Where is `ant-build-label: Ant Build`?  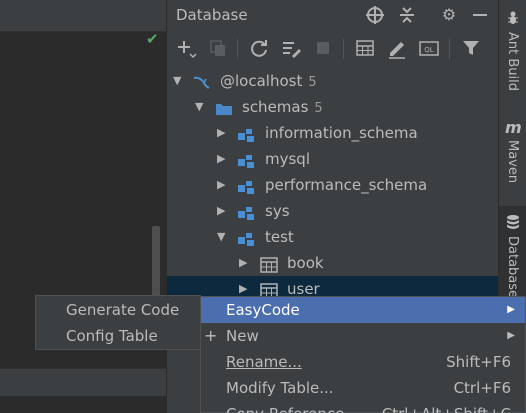 ant-build-label: Ant Build is located at coordinates (512, 61).